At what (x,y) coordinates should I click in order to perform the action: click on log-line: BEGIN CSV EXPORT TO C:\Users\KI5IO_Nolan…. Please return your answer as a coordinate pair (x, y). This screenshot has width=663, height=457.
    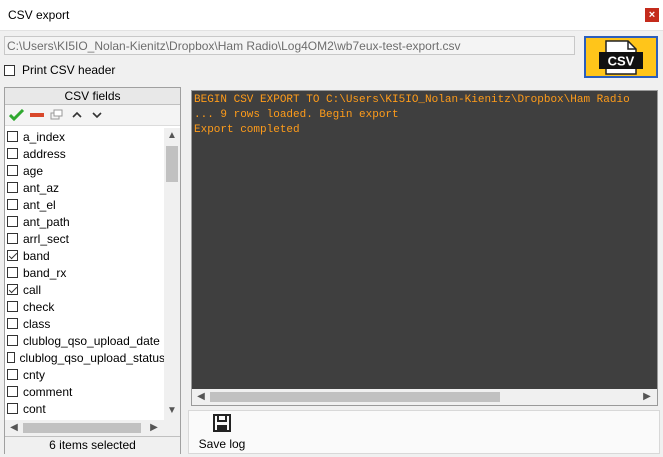
    Looking at the image, I should click on (412, 100).